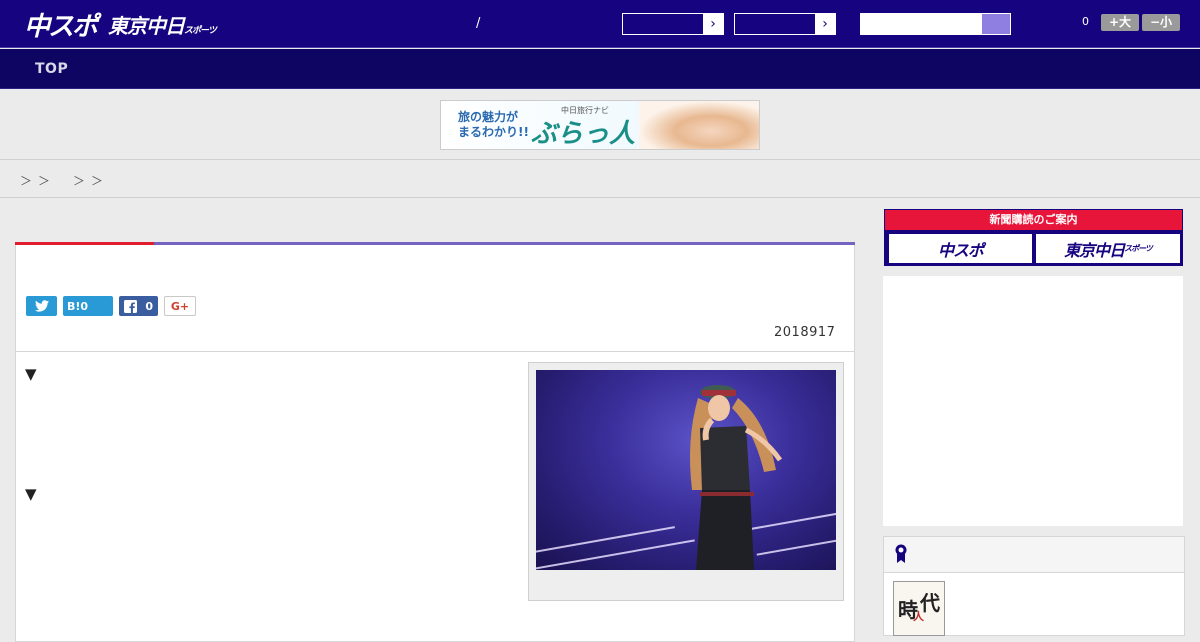  Describe the element at coordinates (1161, 22) in the screenshot. I see `font-smaller-button: −小` at that location.